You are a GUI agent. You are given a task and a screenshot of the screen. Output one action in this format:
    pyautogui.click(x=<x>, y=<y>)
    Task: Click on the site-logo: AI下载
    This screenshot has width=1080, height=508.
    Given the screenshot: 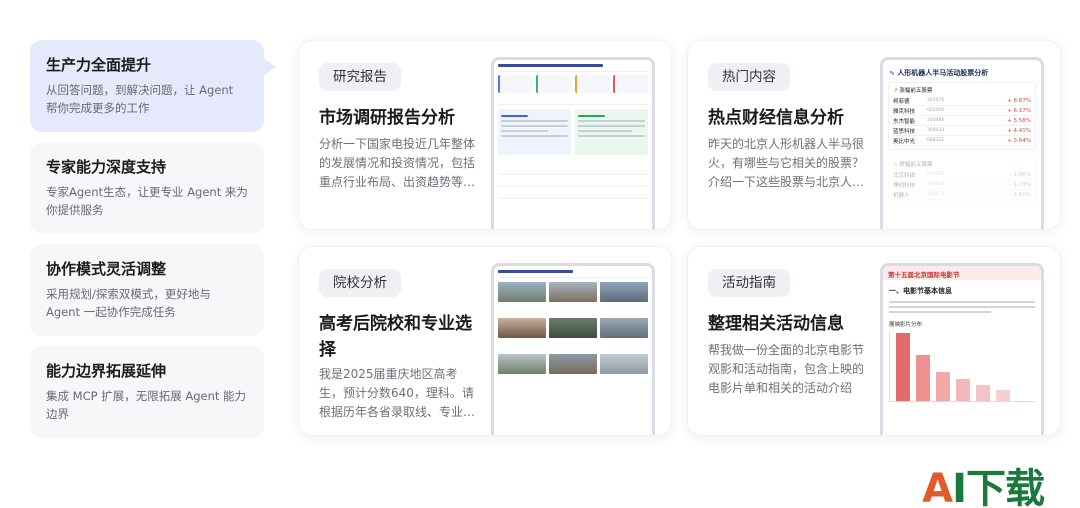 What is the action you would take?
    pyautogui.click(x=983, y=487)
    